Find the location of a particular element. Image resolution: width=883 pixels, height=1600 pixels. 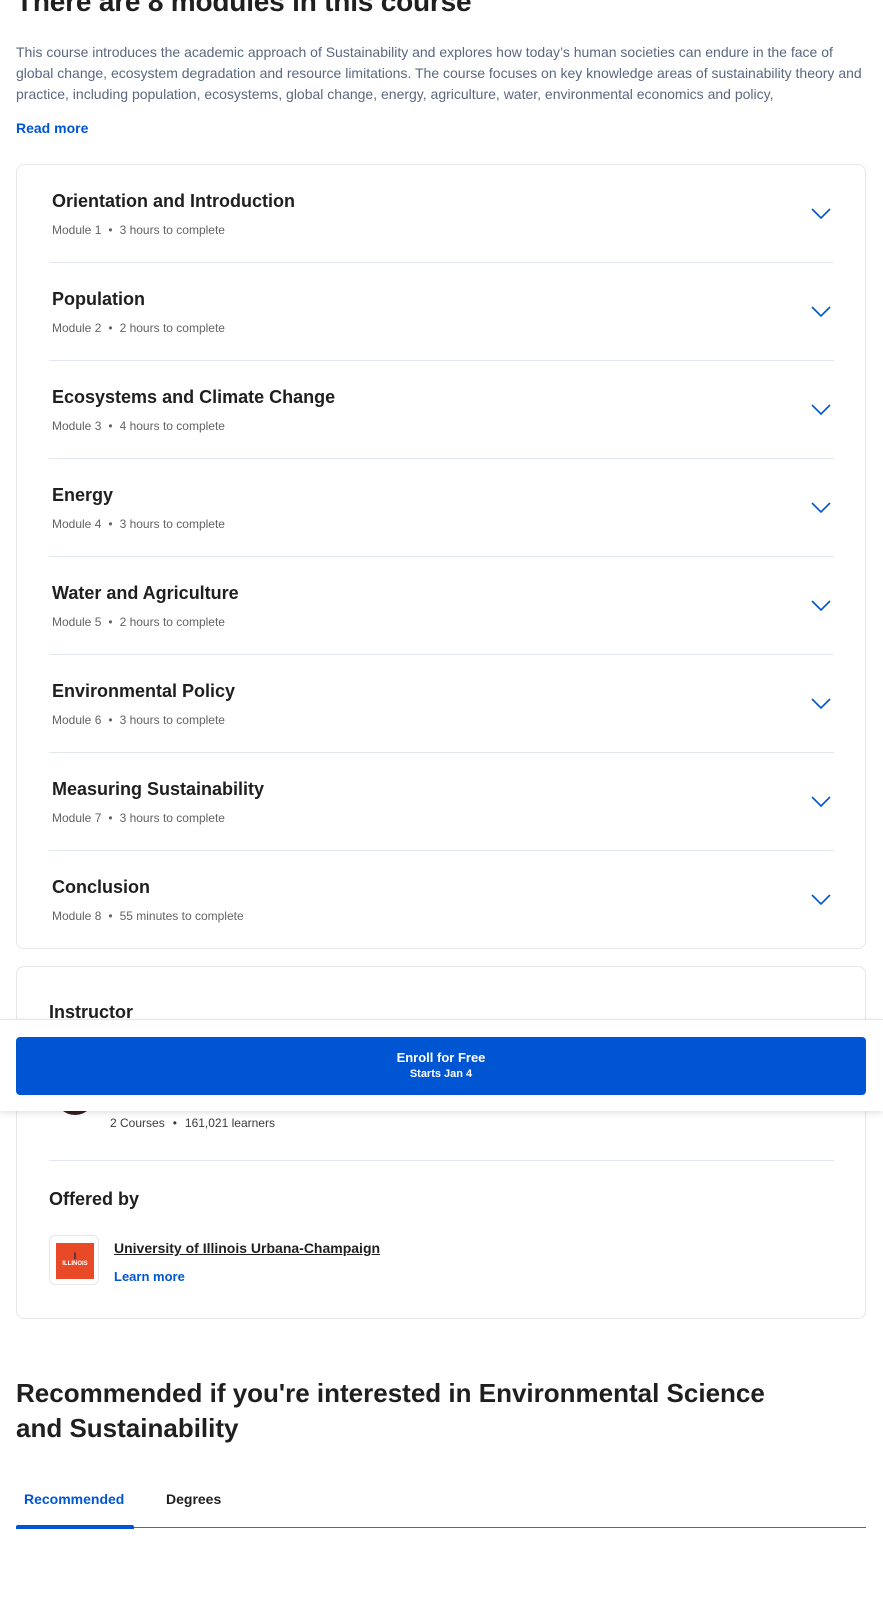

enroll-start-date: Starts Jan 4 is located at coordinates (441, 1074).